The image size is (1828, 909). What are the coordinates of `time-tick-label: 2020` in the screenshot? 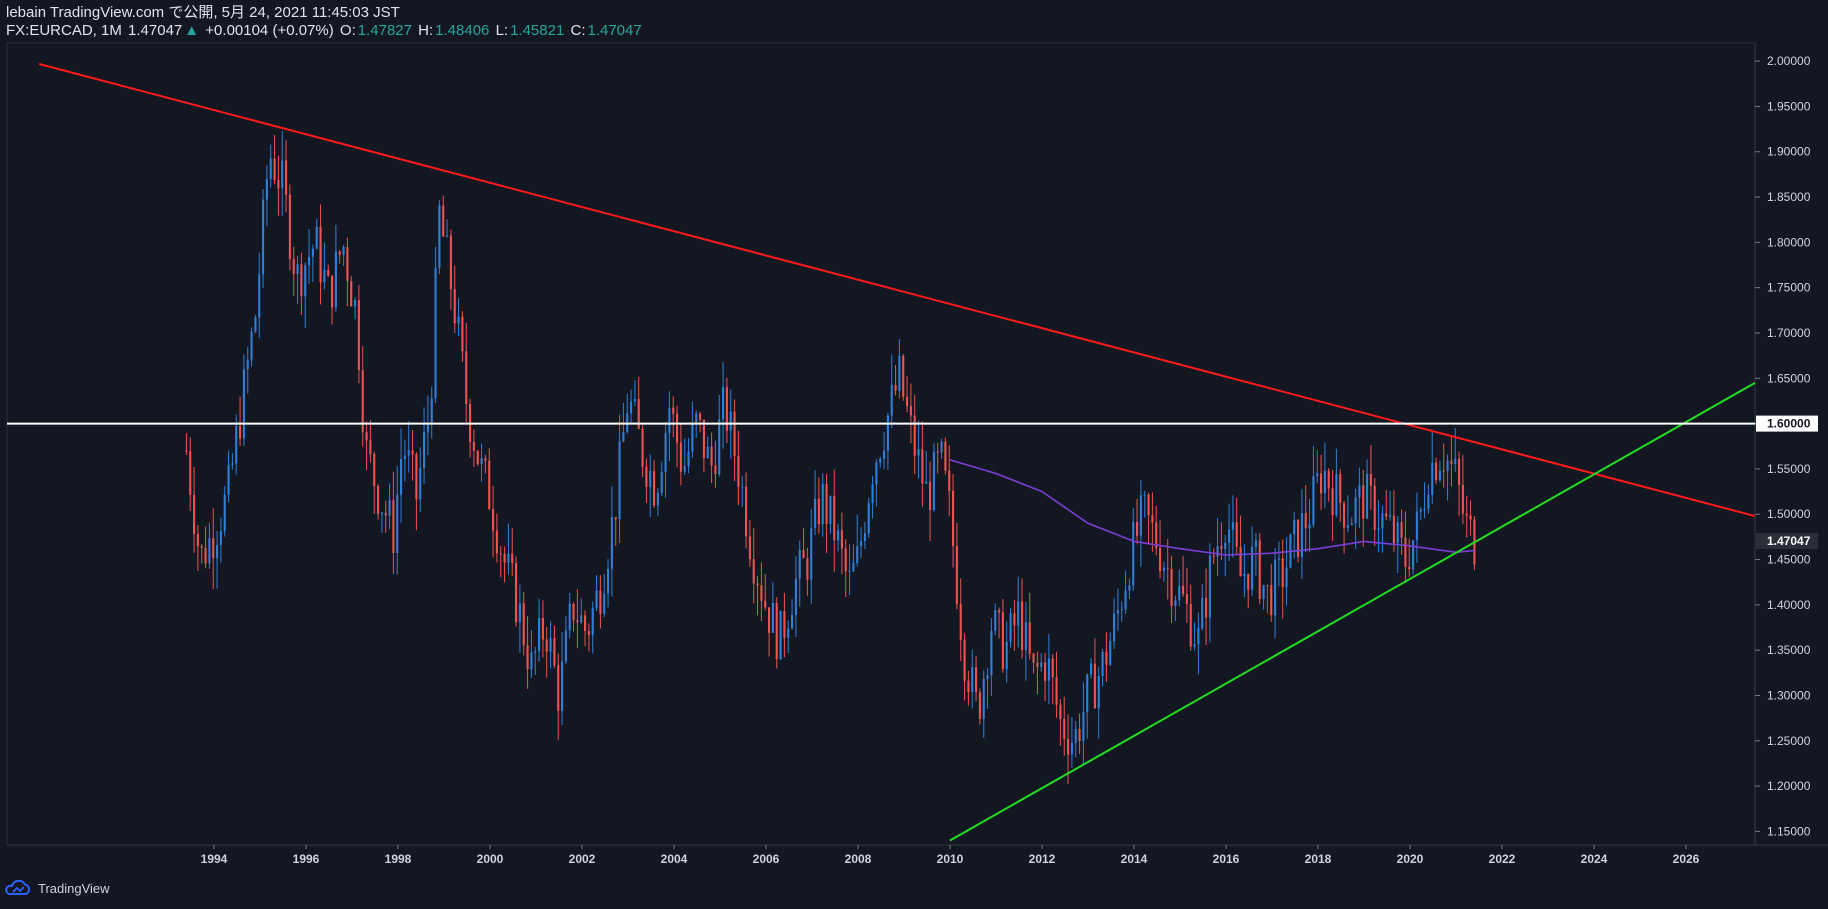 It's located at (1410, 859).